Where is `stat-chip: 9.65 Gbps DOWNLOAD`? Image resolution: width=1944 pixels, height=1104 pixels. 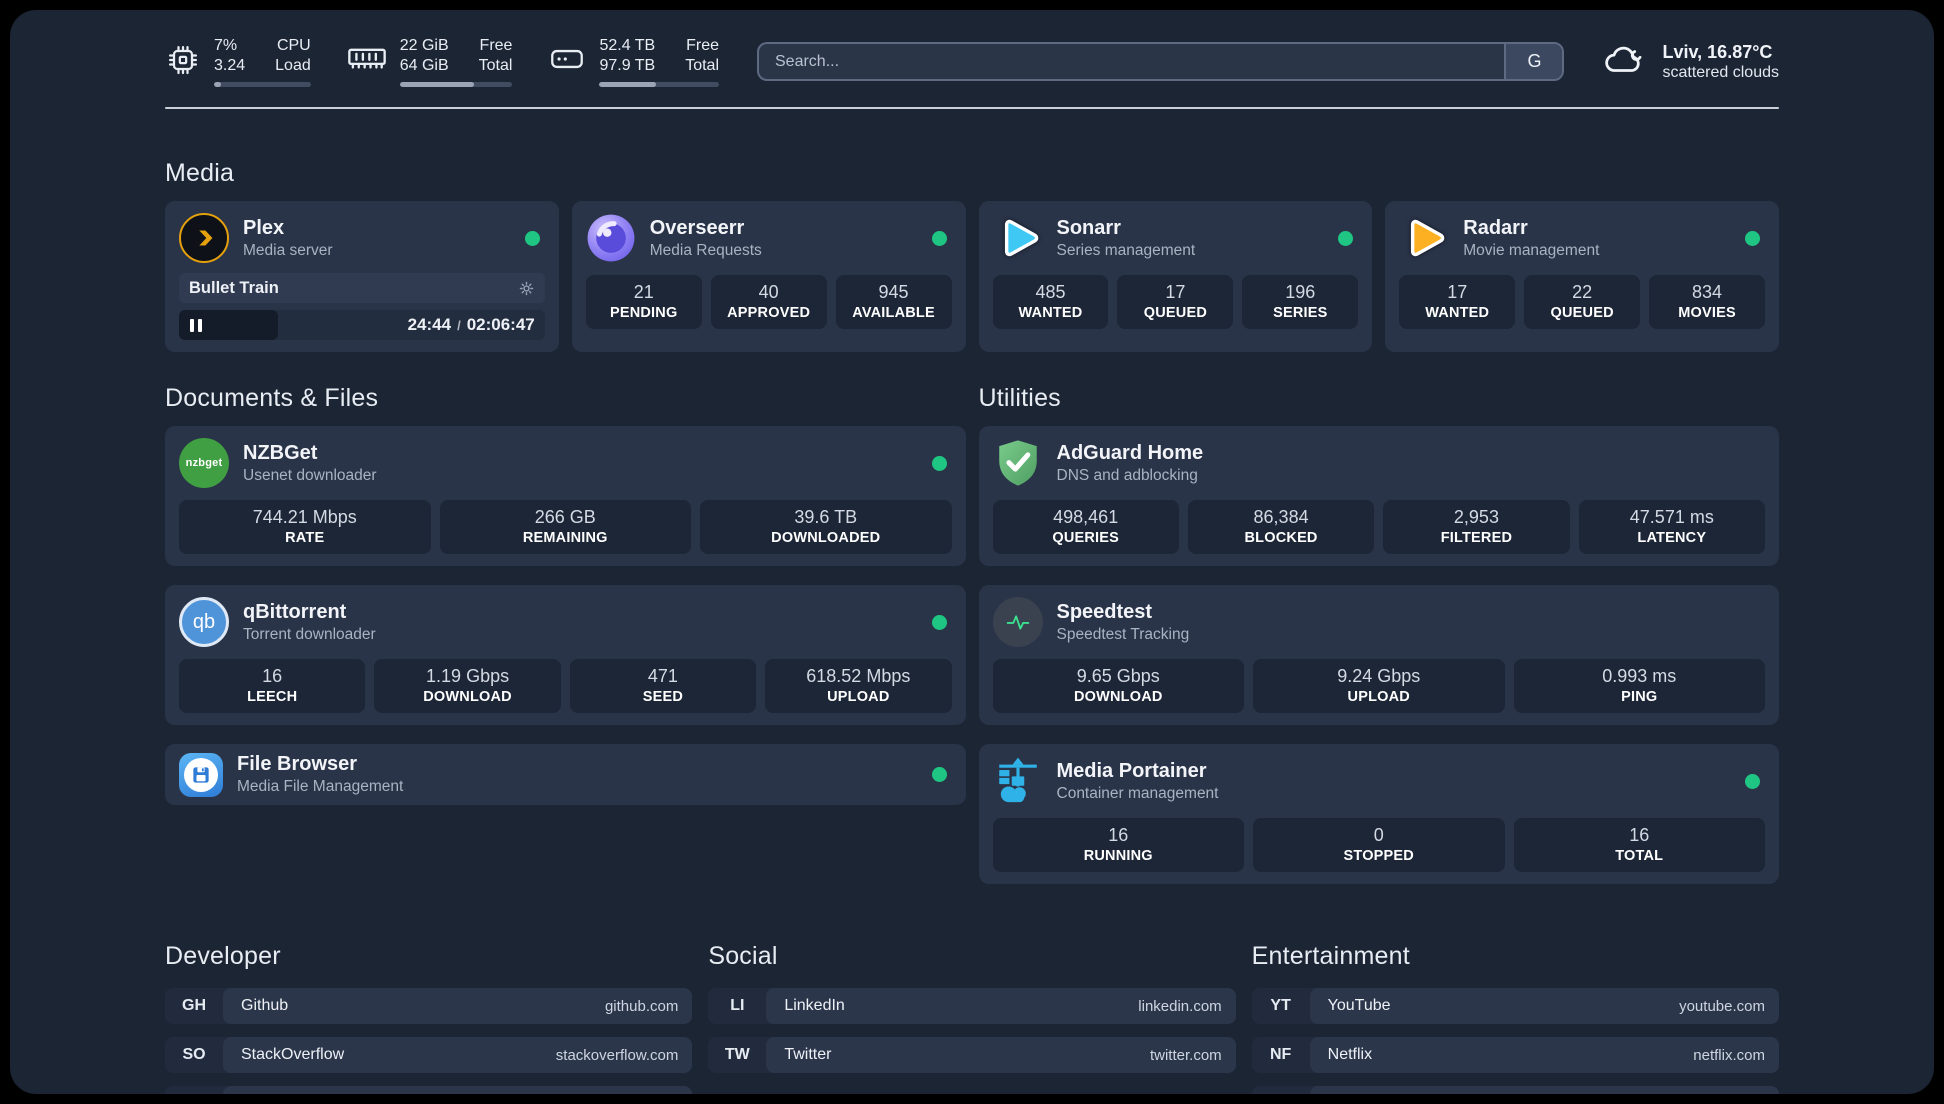
stat-chip: 9.65 Gbps DOWNLOAD is located at coordinates (1118, 686).